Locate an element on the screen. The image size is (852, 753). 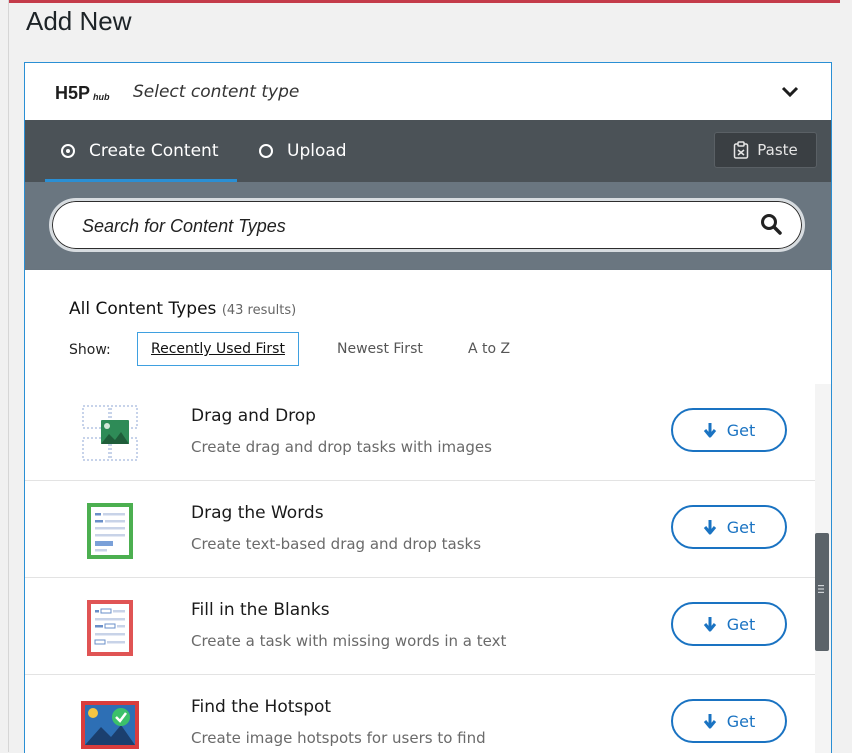
paste-label: Paste is located at coordinates (777, 150).